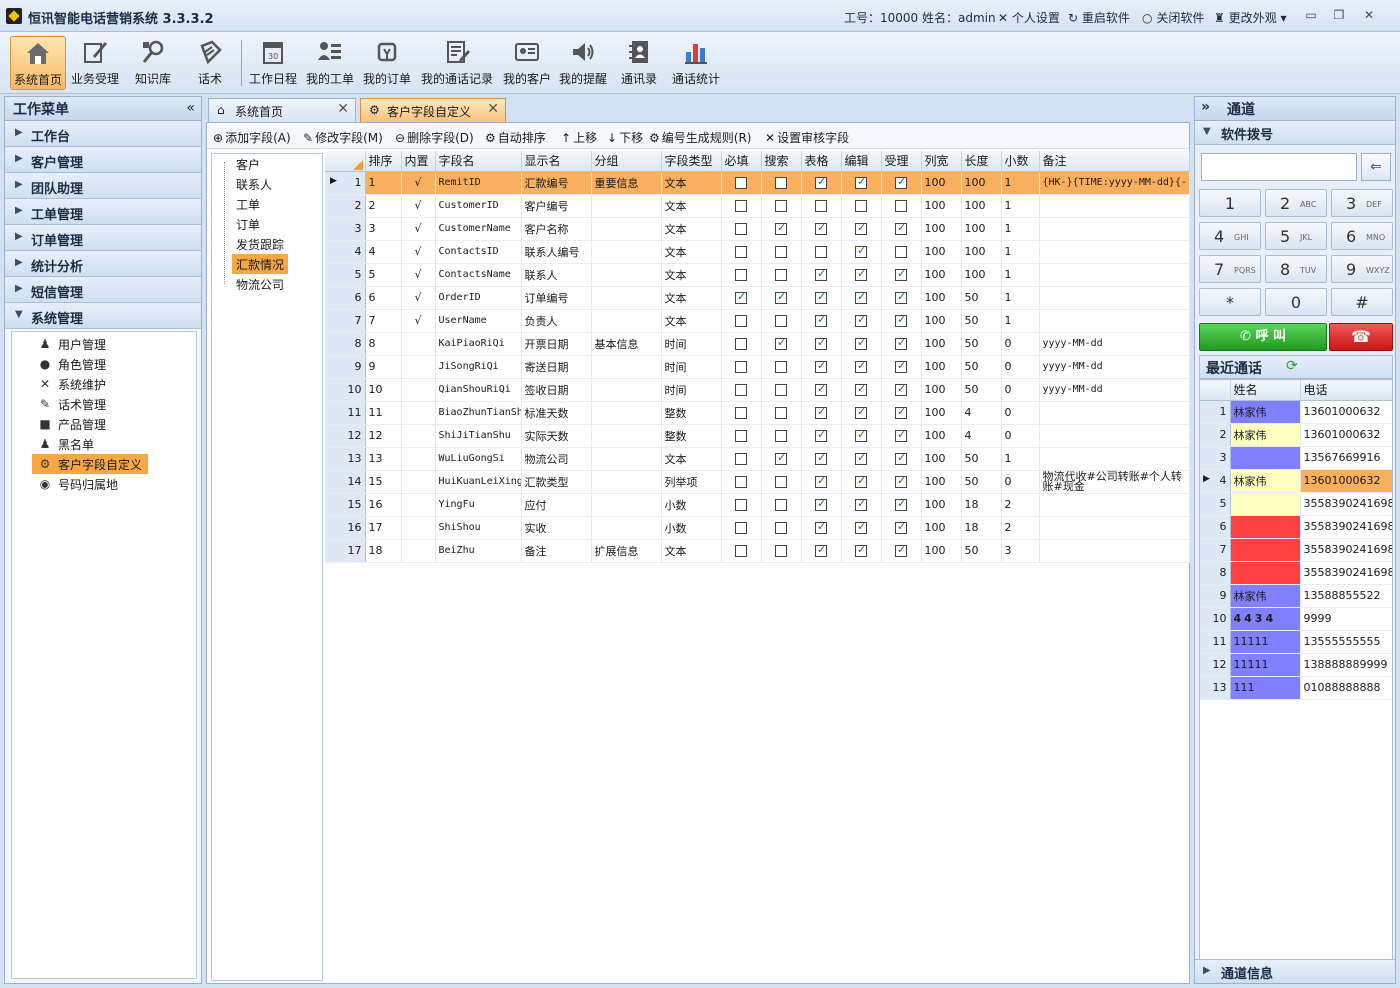 The width and height of the screenshot is (1400, 988). I want to click on cell-sort: 3, so click(383, 229).